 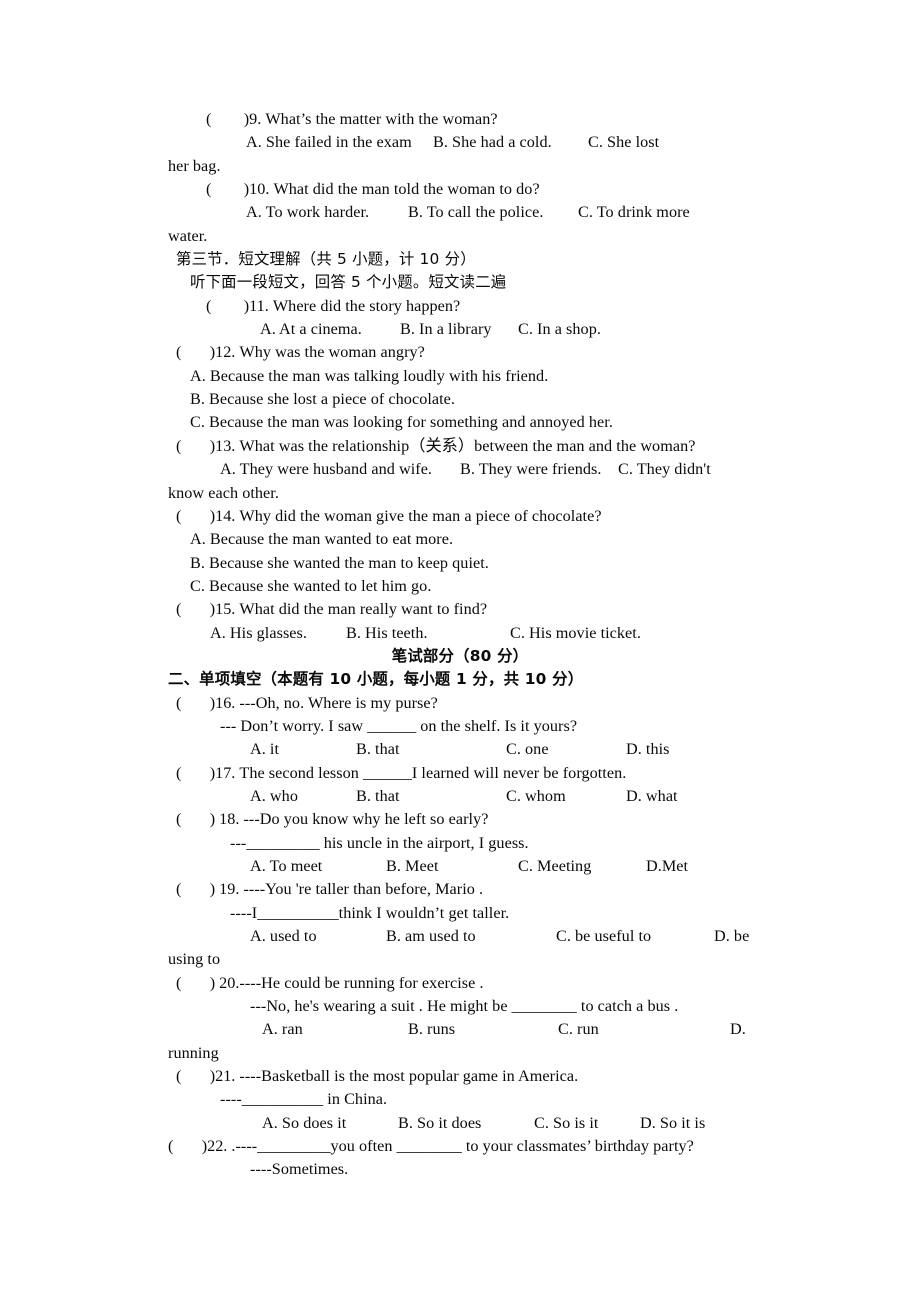 I want to click on option-10-a: A. To work harder., so click(x=307, y=212).